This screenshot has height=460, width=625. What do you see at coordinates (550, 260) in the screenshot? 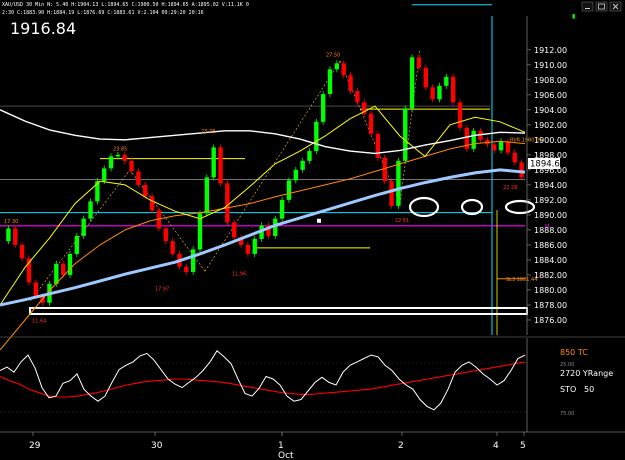
I see `price-tick-label: 1884.00` at bounding box center [550, 260].